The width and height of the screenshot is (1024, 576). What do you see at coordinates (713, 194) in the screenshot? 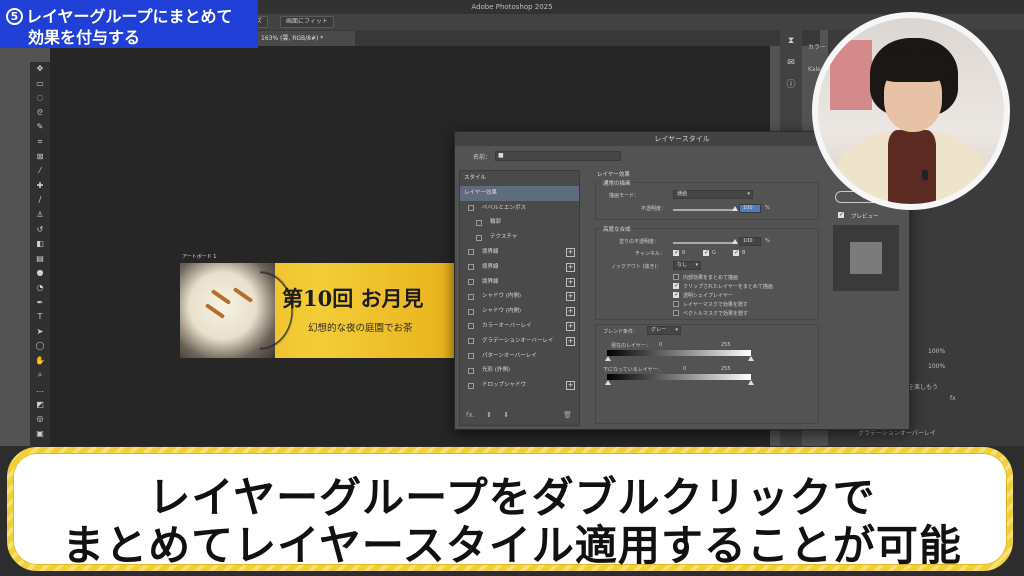
I see `blend-mode-select: 通過` at bounding box center [713, 194].